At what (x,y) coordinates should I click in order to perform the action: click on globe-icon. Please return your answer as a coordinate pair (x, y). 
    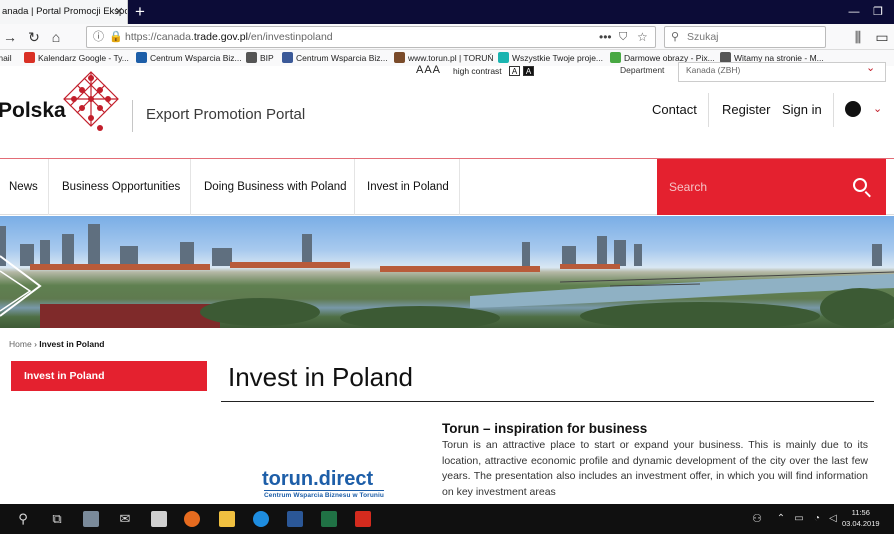
    Looking at the image, I should click on (853, 109).